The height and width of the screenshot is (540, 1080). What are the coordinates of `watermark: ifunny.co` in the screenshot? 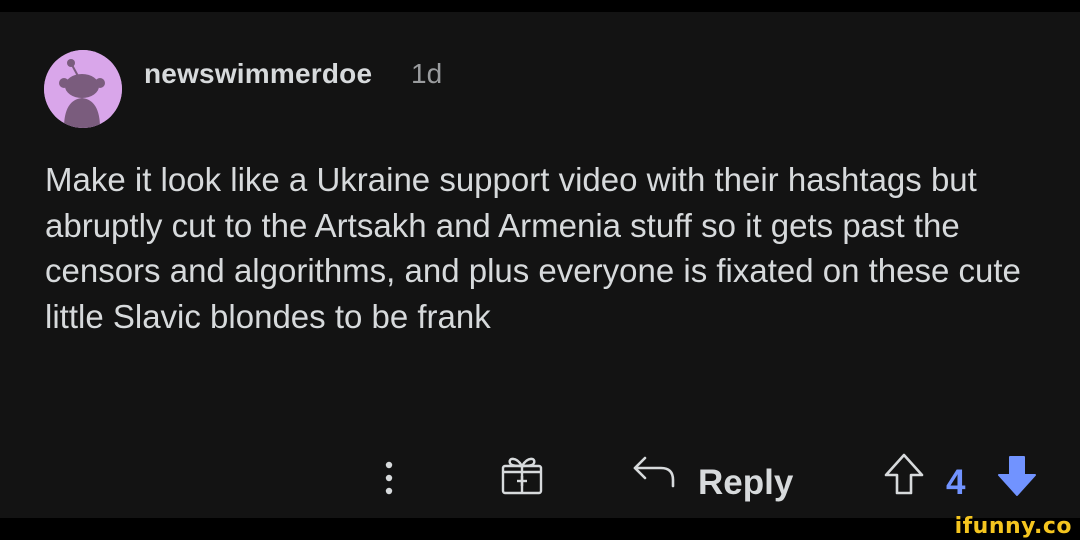 It's located at (1013, 526).